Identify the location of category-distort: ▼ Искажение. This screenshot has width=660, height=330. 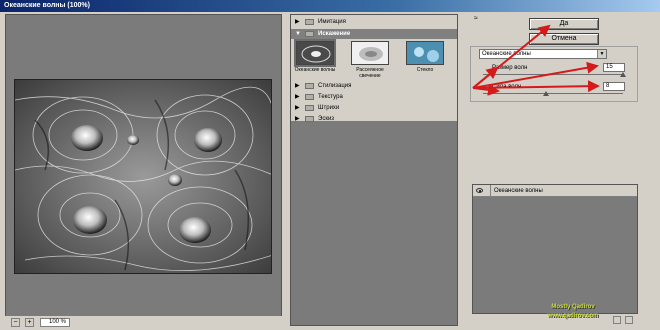
(374, 34).